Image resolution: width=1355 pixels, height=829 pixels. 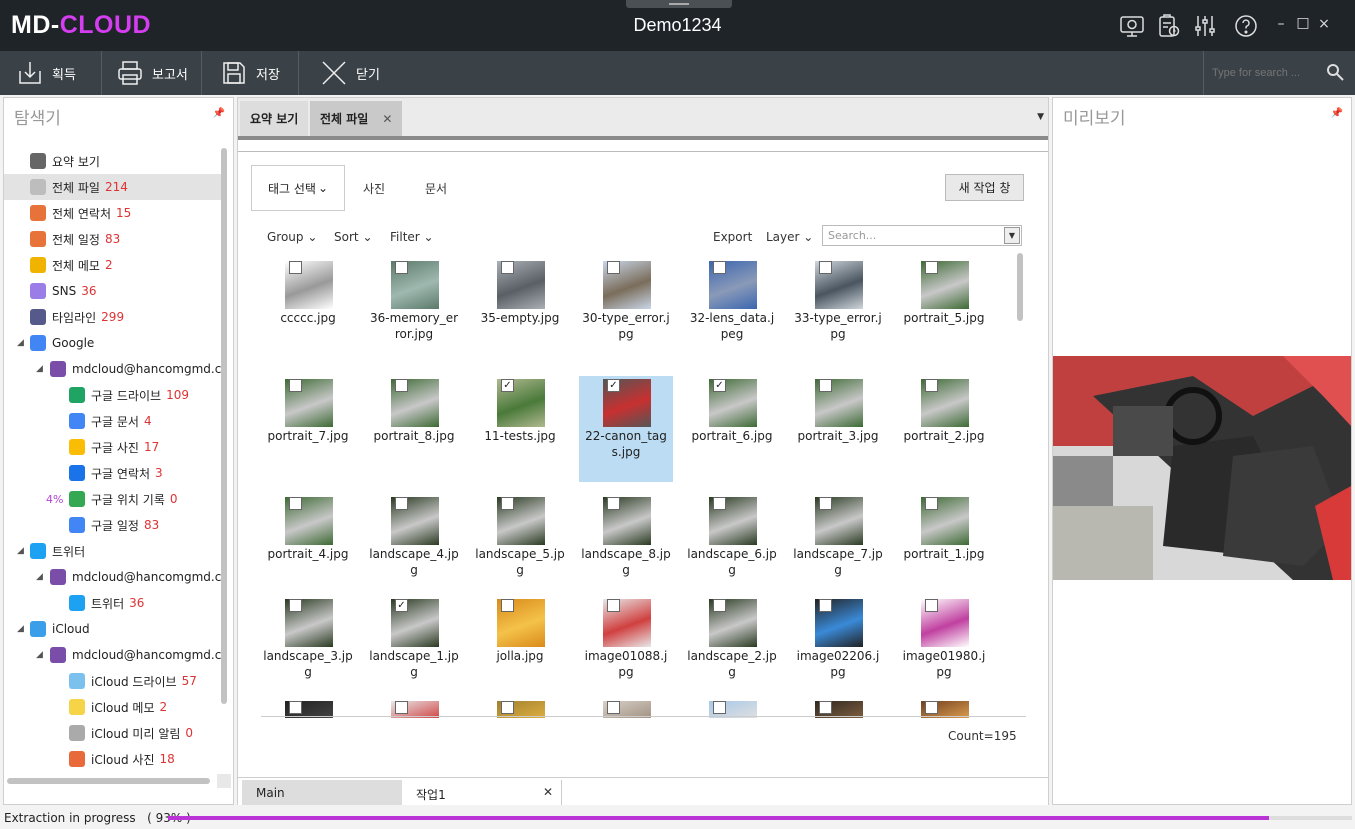 What do you see at coordinates (732, 429) in the screenshot?
I see `file-item: ✓ portrait_6.jpg` at bounding box center [732, 429].